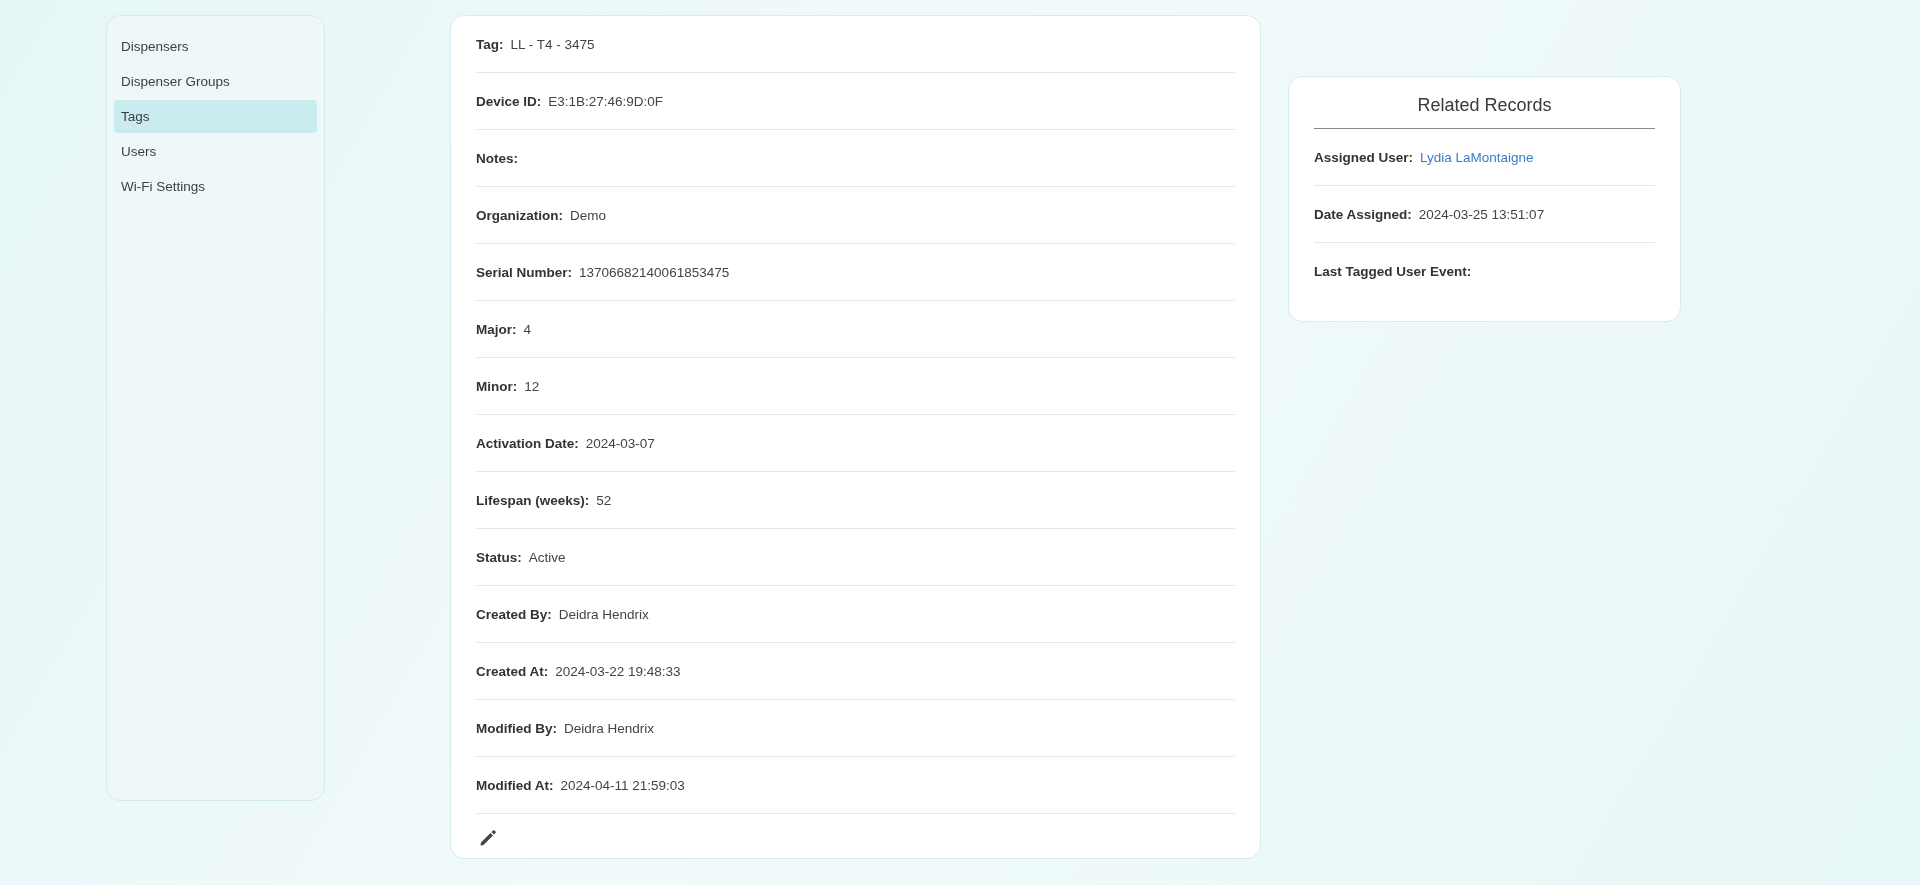 The height and width of the screenshot is (885, 1920). Describe the element at coordinates (215, 116) in the screenshot. I see `sidebar-item: Tags` at that location.